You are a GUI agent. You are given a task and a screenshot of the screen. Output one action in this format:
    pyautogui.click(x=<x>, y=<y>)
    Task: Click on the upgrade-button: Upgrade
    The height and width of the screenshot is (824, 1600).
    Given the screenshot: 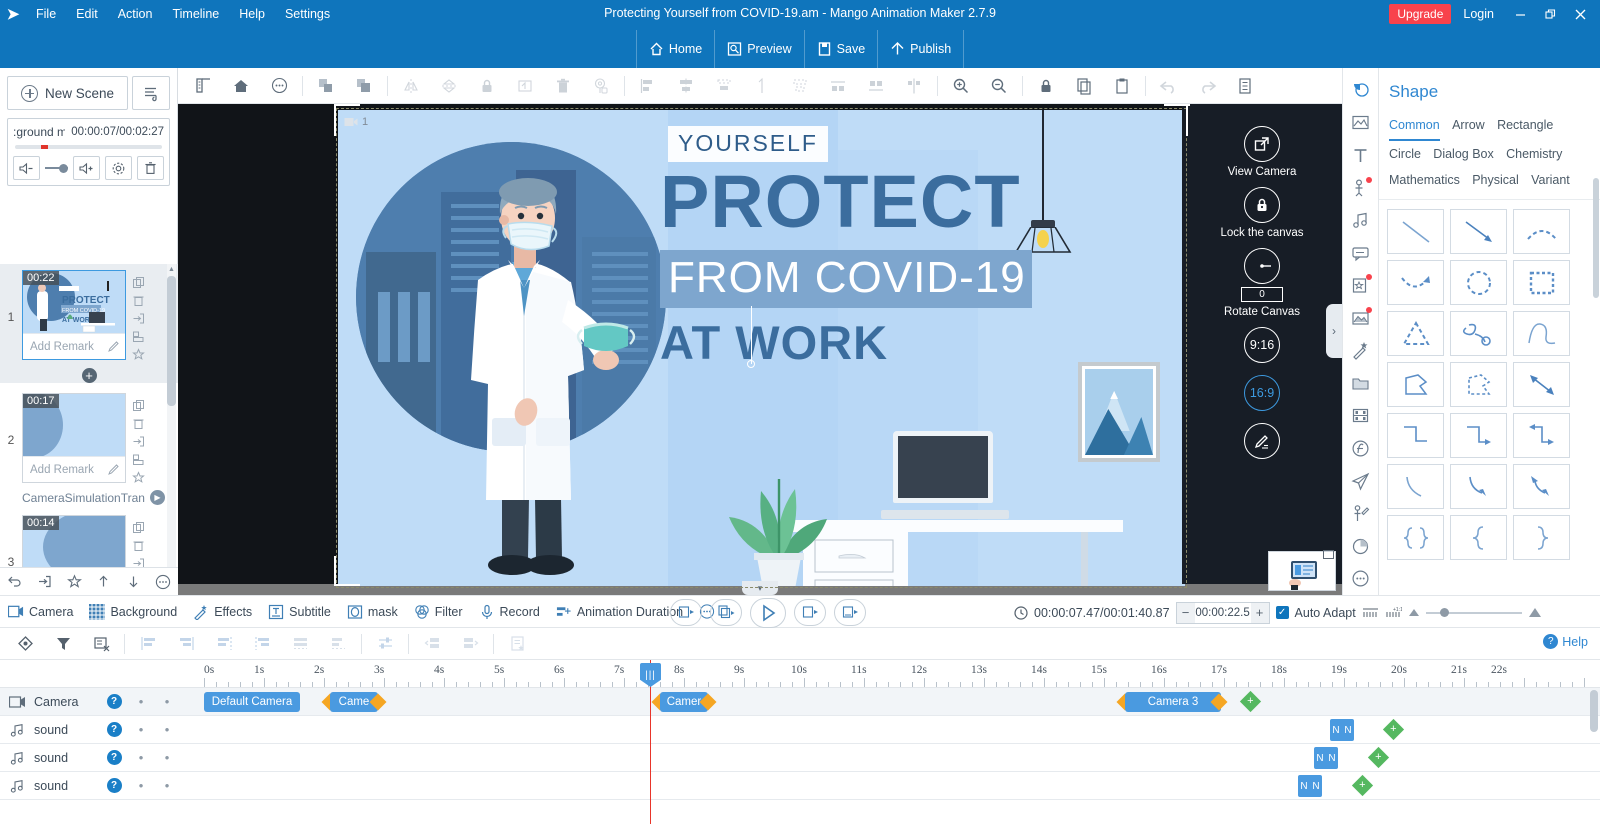 What is the action you would take?
    pyautogui.click(x=1420, y=14)
    